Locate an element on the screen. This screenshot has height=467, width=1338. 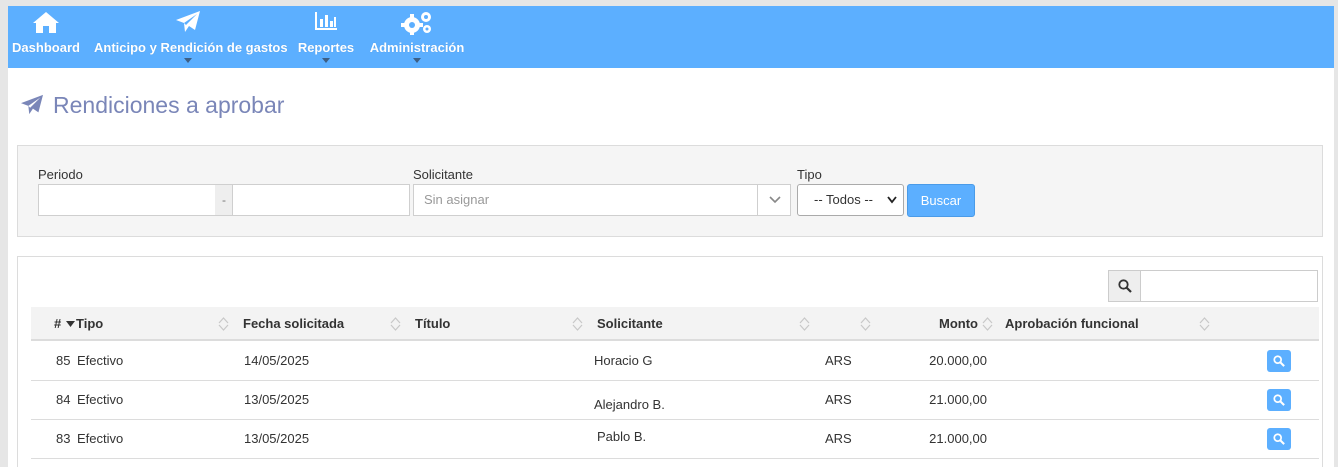
nav-anticipo-rendicion-label: Anticipo y Rendición de gastos is located at coordinates (191, 47).